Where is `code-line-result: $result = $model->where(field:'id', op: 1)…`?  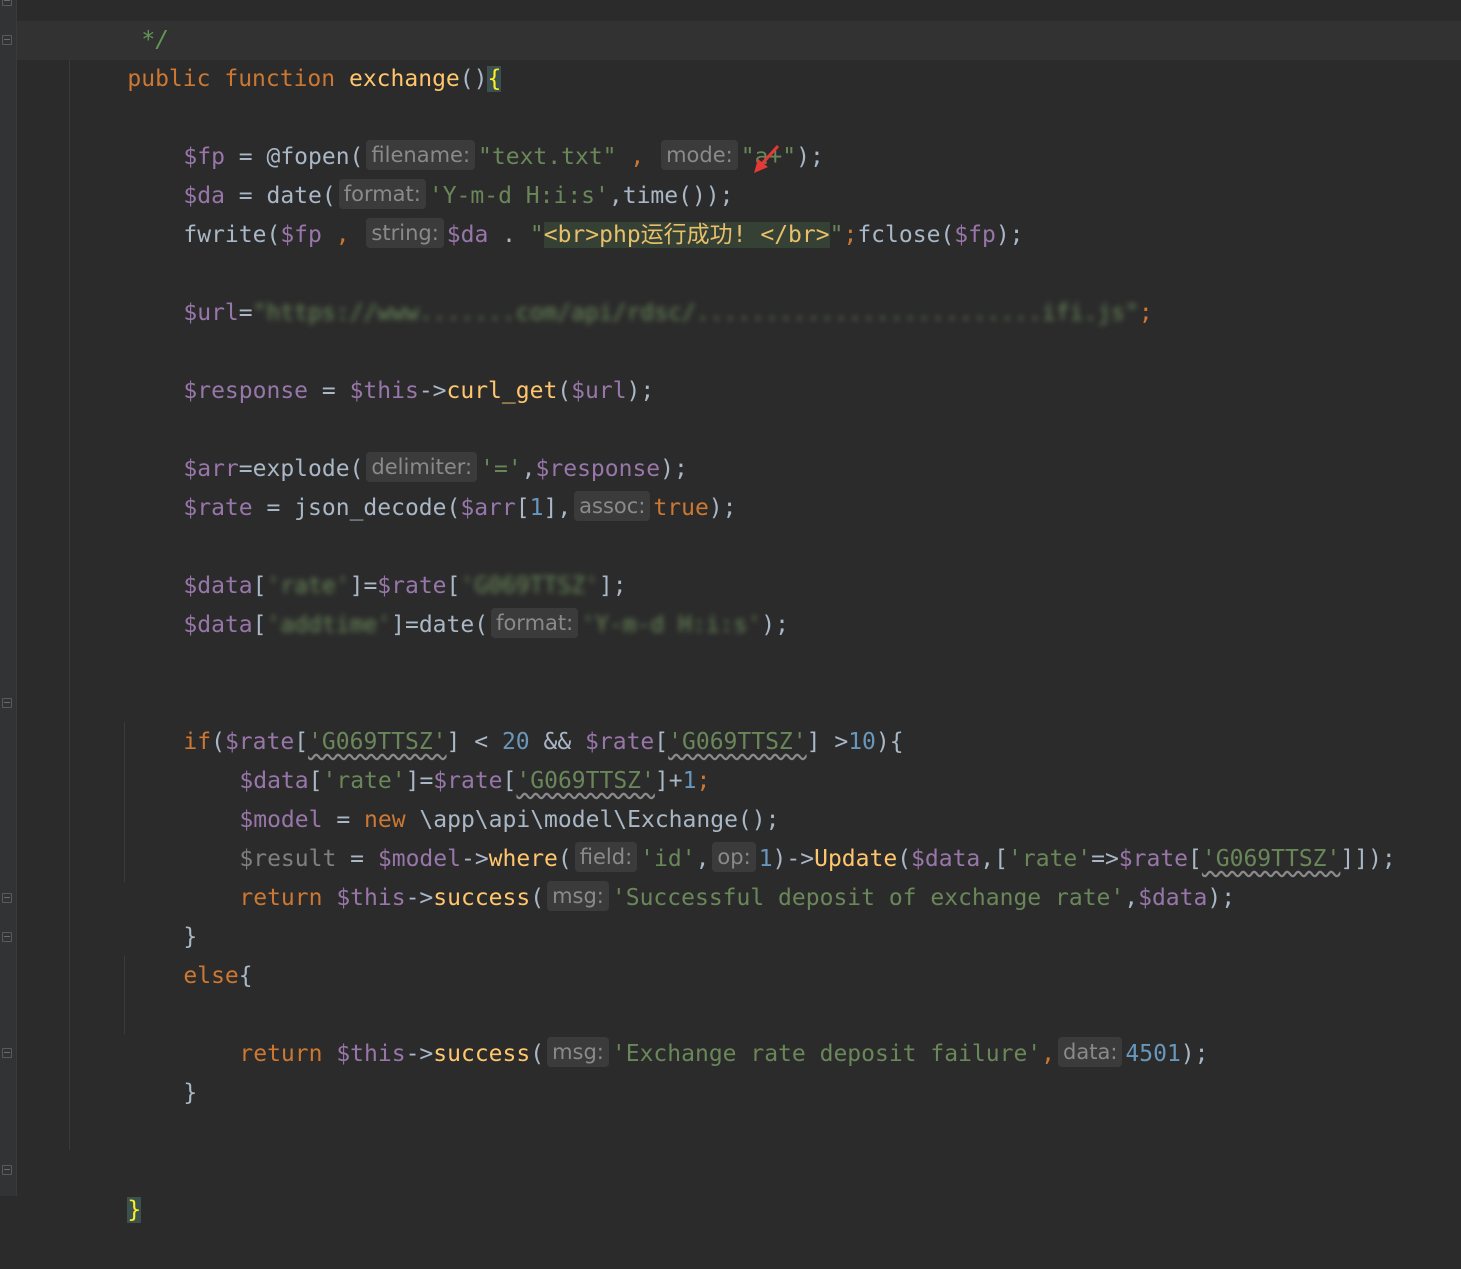 code-line-result: $result = $model->where(field:'id', op: 1)… is located at coordinates (790, 836).